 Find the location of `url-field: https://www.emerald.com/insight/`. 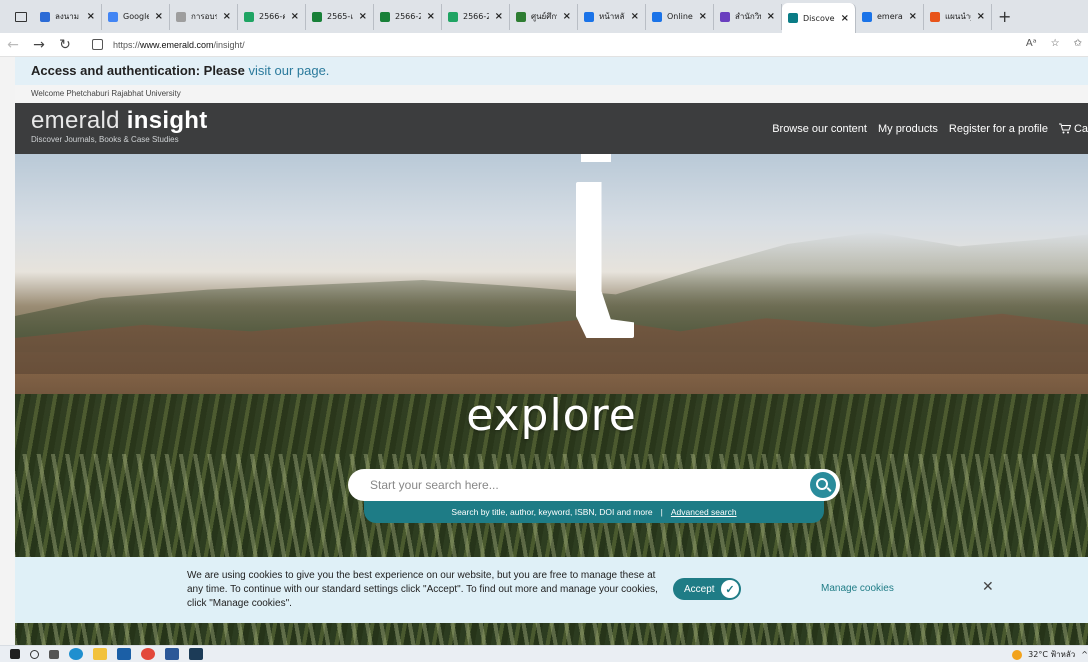

url-field: https://www.emerald.com/insight/ is located at coordinates (536, 45).